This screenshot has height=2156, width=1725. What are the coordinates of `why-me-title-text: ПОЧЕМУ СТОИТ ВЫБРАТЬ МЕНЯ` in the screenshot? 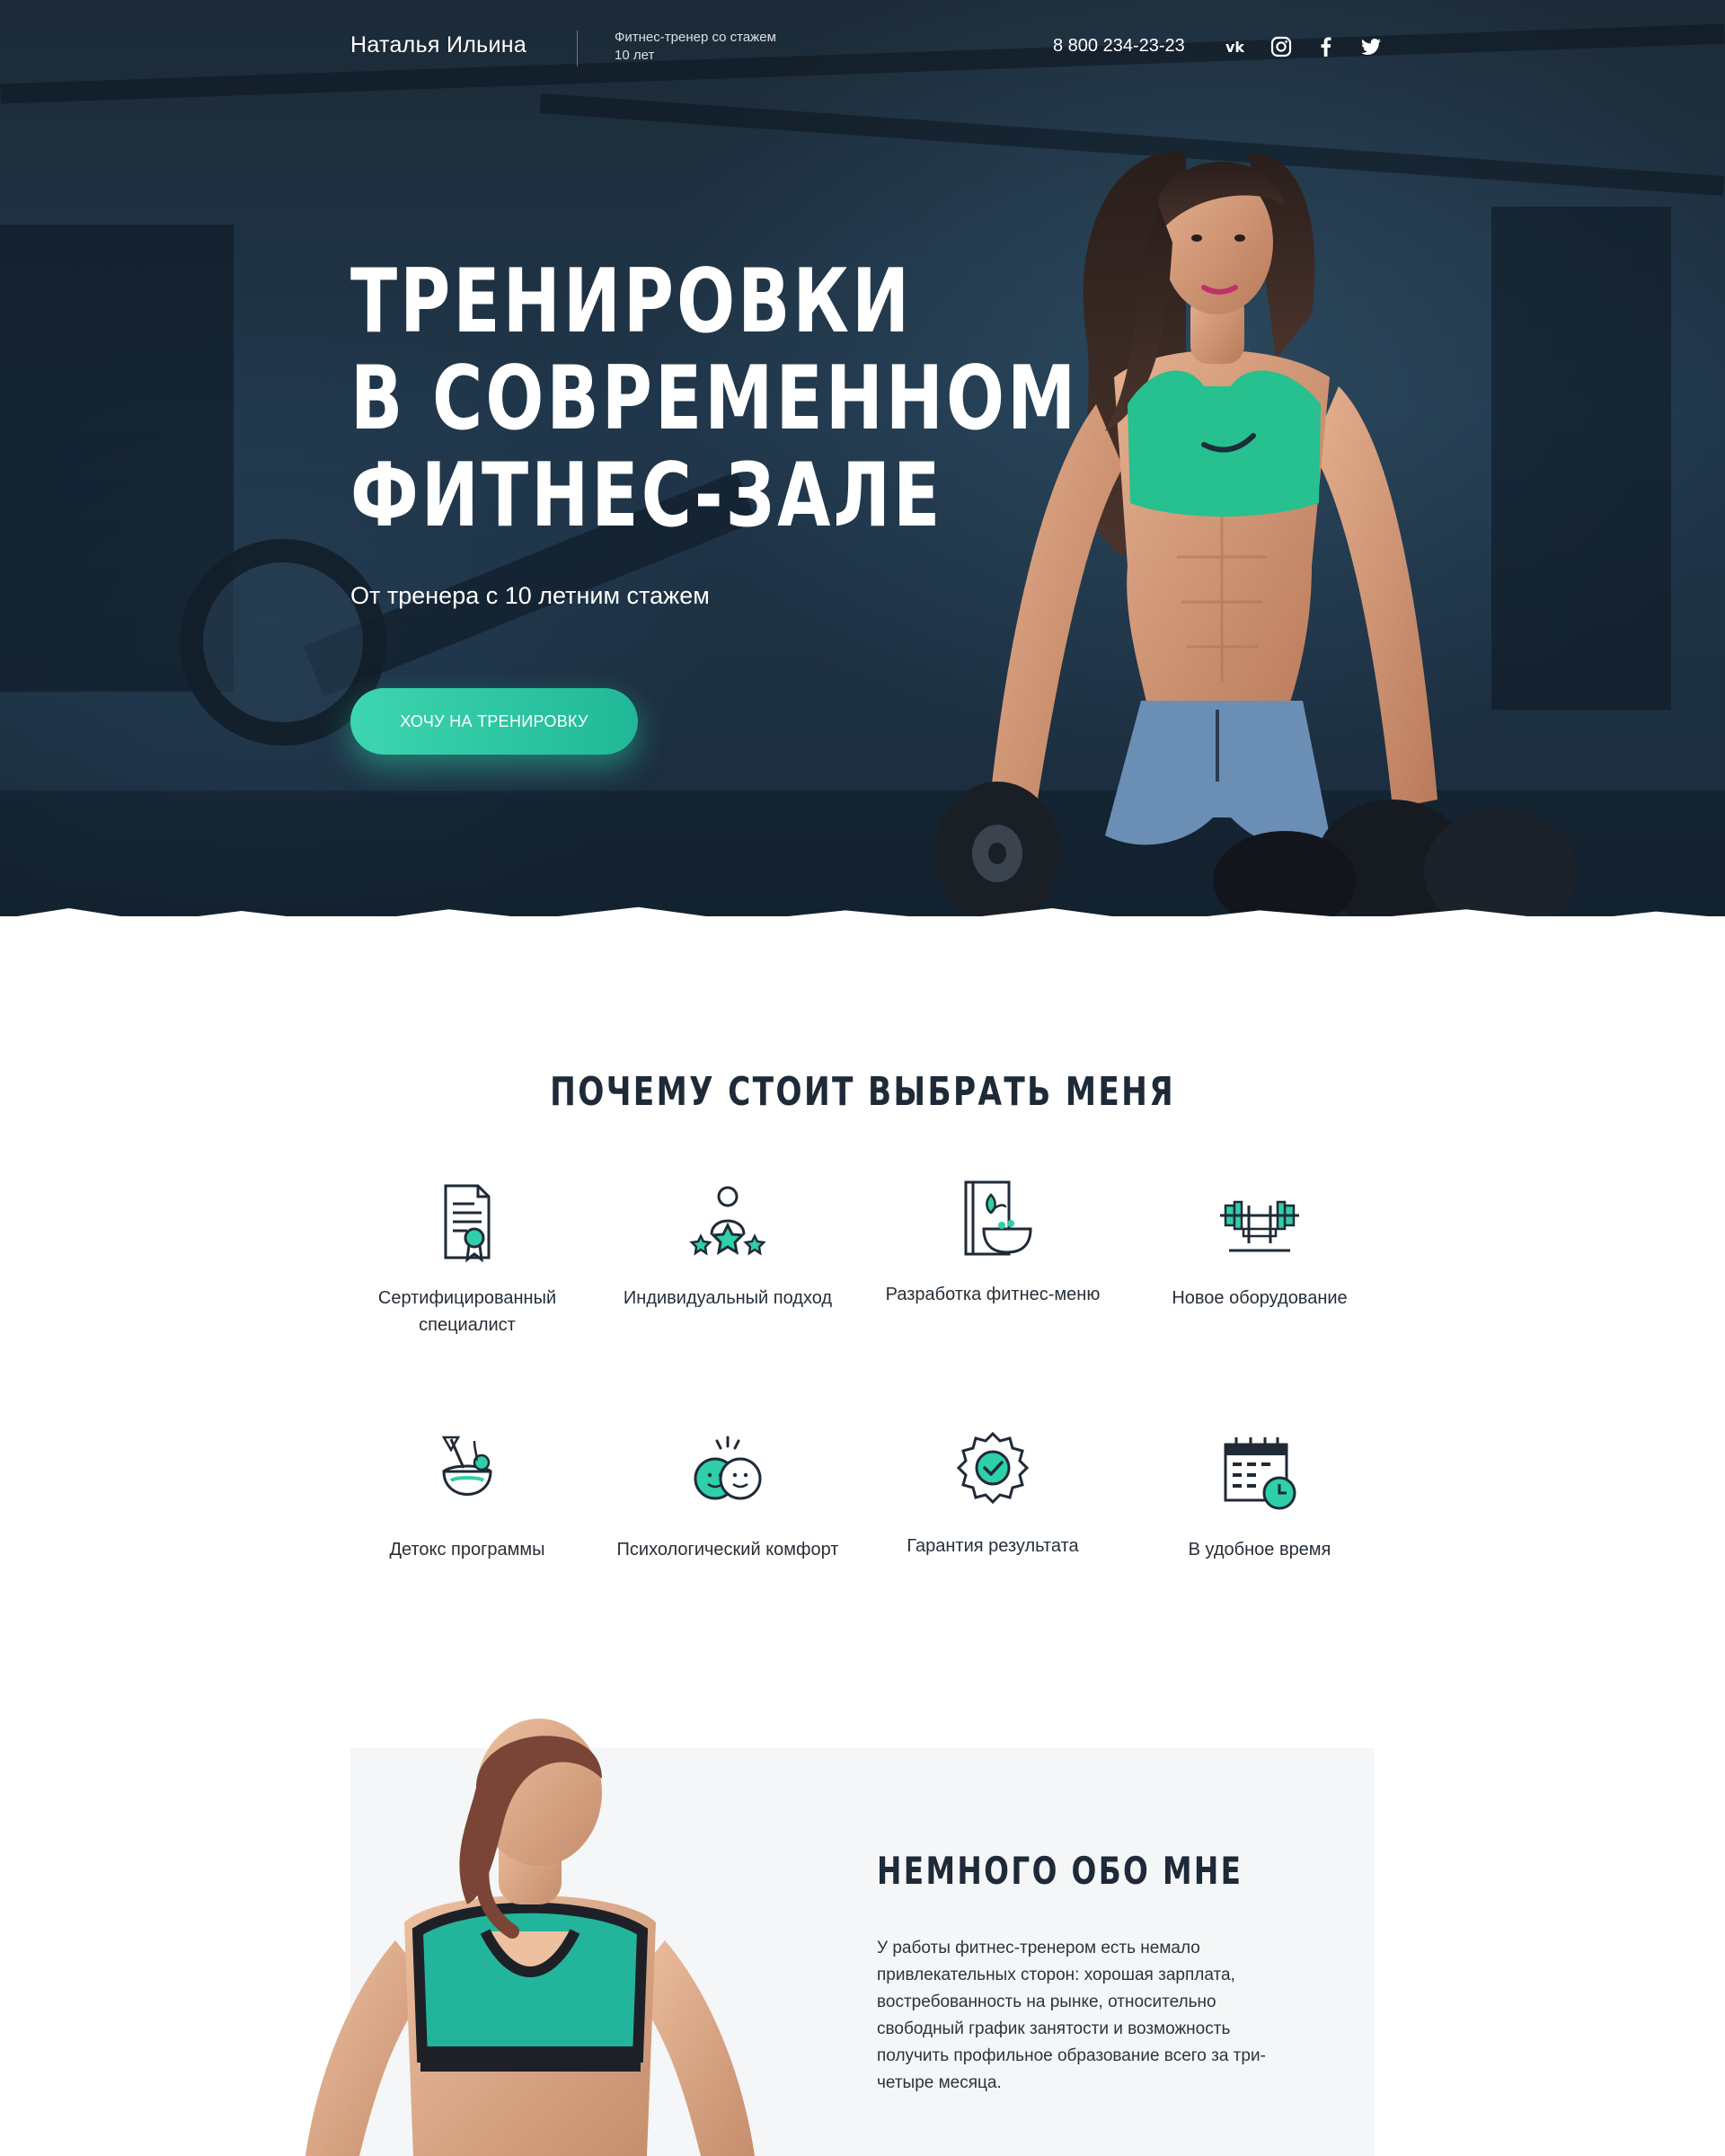 It's located at (862, 1092).